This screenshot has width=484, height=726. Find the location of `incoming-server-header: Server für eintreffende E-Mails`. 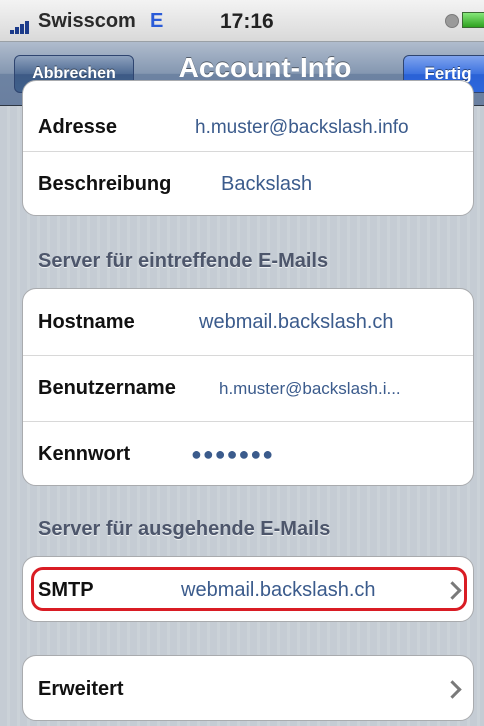

incoming-server-header: Server für eintreffende E-Mails is located at coordinates (183, 261).